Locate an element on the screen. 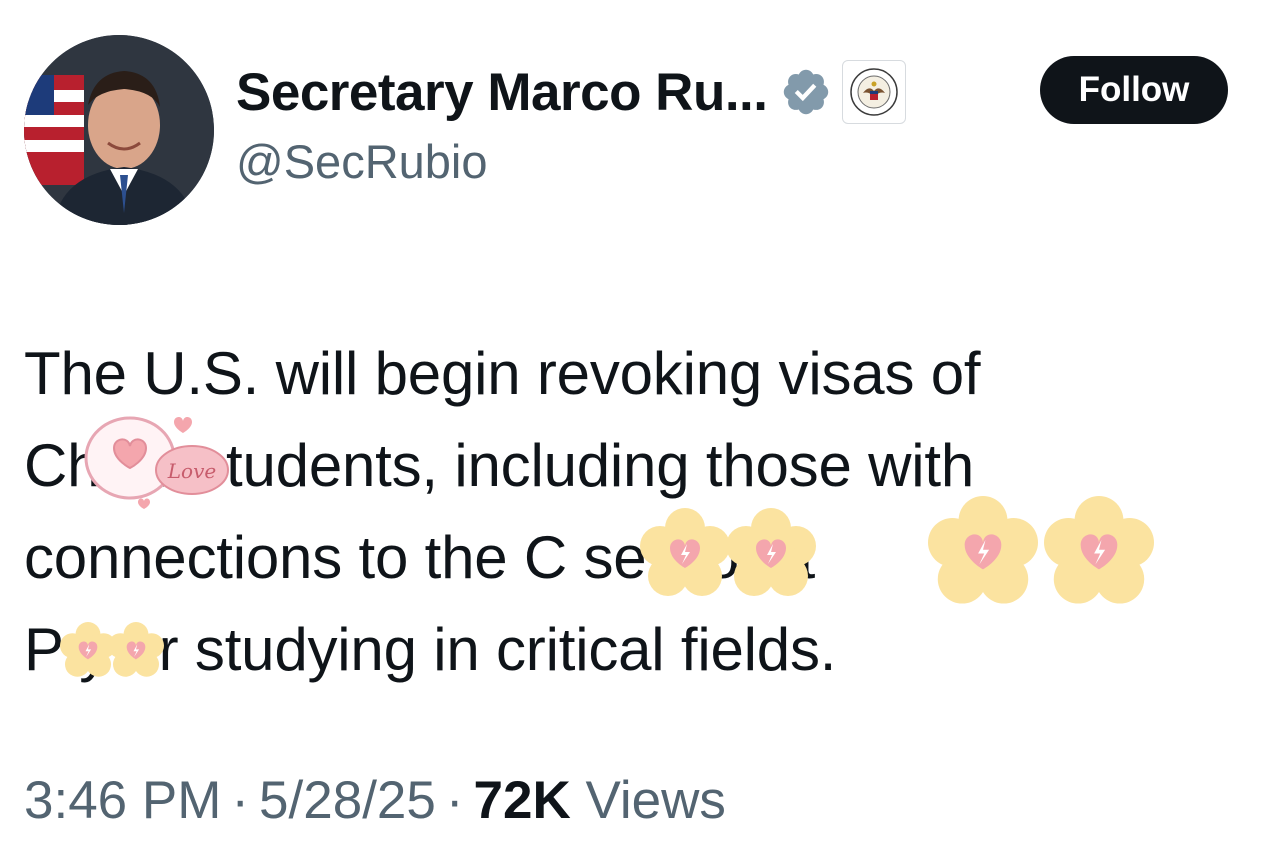  views-count: 72K is located at coordinates (522, 800).